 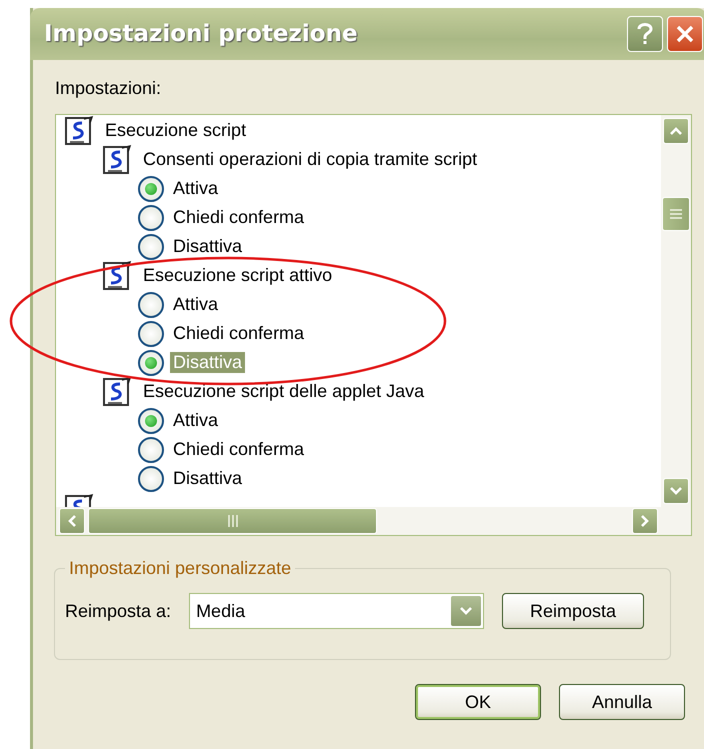 I want to click on group-legend: Impostazioni personalizzate, so click(x=180, y=568).